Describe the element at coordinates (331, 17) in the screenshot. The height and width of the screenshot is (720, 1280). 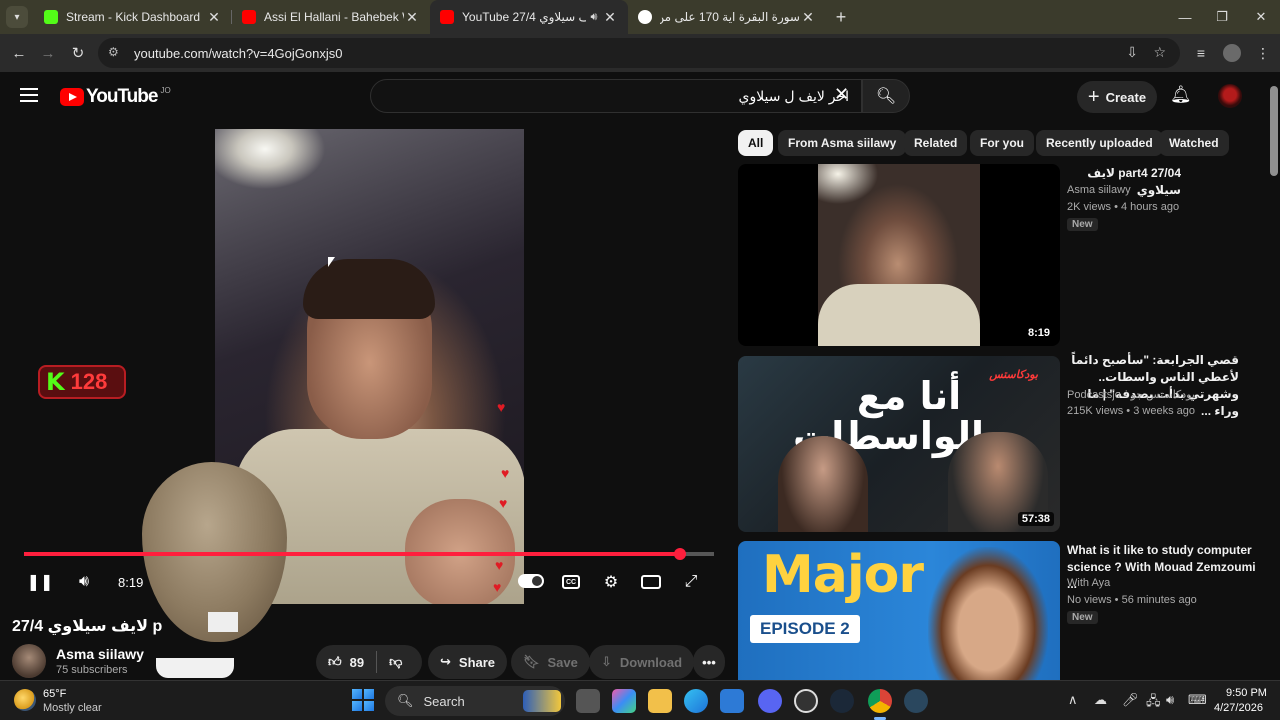
I see `tab-assi: Assi El Hallani - Bahebek We Bg ✕` at that location.